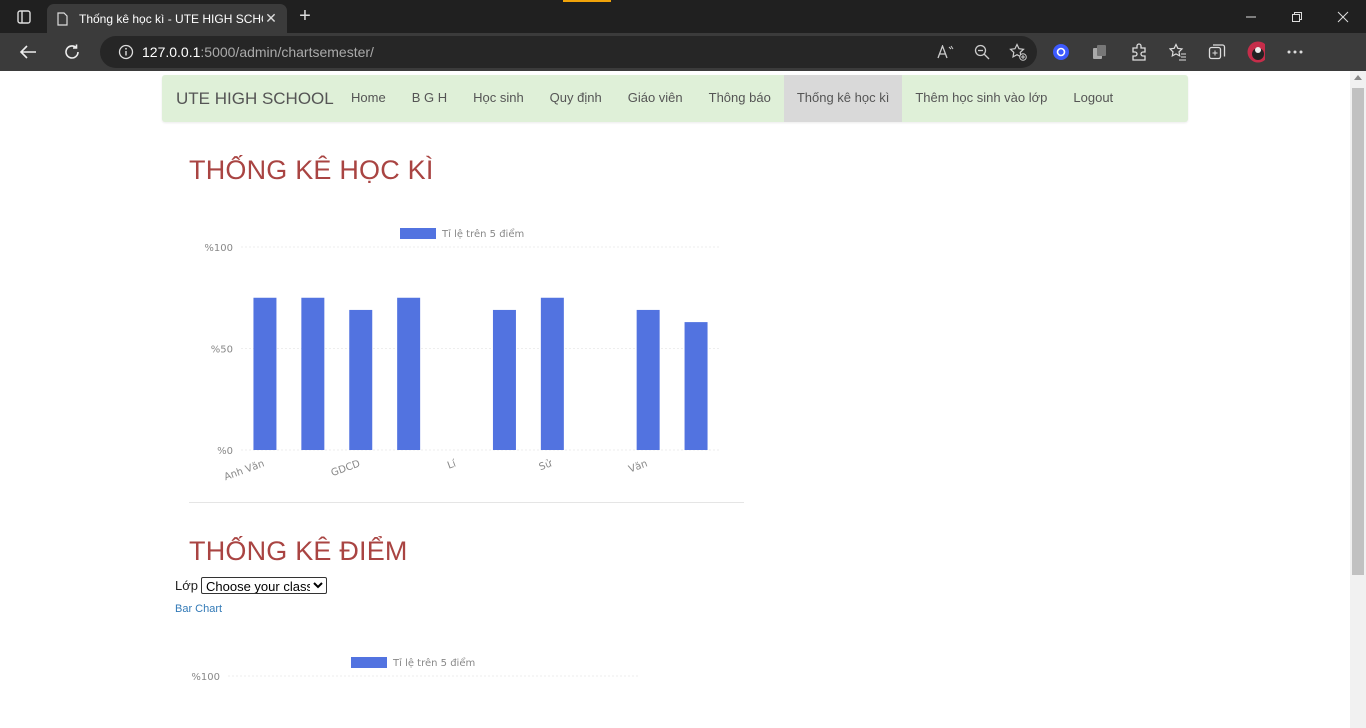  I want to click on bar-chart-link: Bar Chart, so click(198, 609).